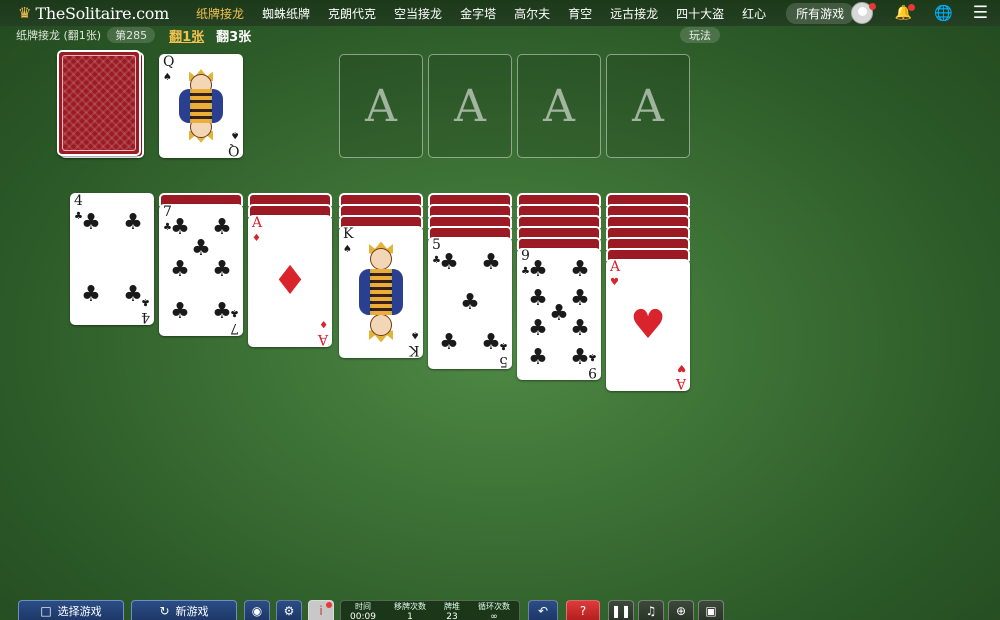 Image resolution: width=1000 pixels, height=620 pixels. What do you see at coordinates (430, 610) in the screenshot?
I see `game-stats: 时间 00:09 移牌次数 1 牌堆 23 循环次数 ∞` at bounding box center [430, 610].